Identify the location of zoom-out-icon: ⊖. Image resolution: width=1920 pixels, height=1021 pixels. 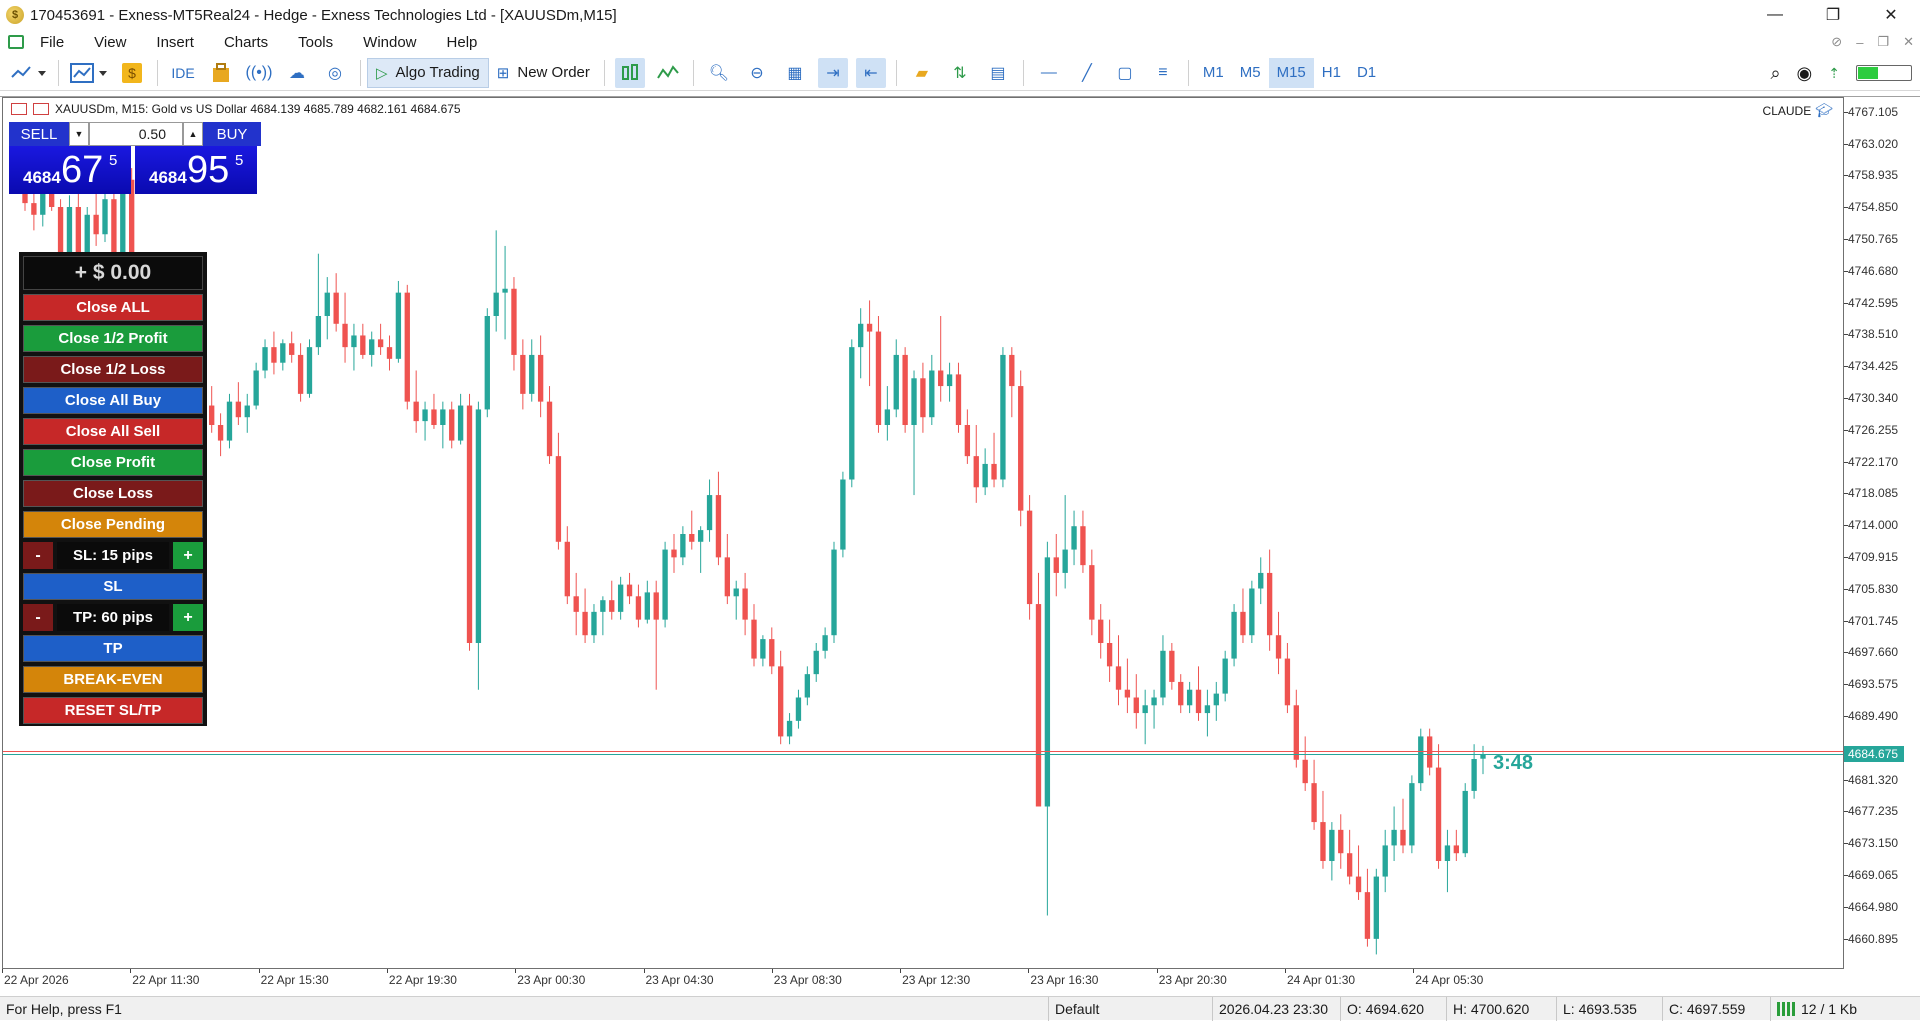
(757, 73).